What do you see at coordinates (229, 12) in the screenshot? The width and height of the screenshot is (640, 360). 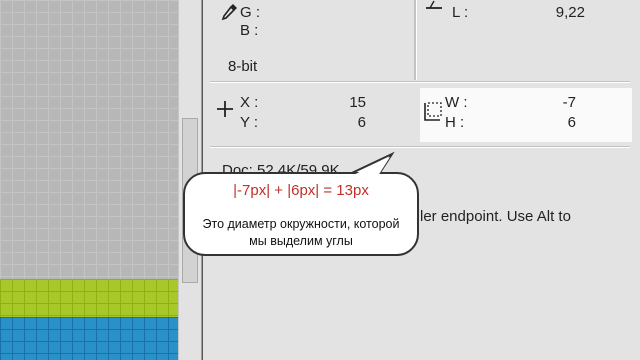 I see `eyedropper-icon` at bounding box center [229, 12].